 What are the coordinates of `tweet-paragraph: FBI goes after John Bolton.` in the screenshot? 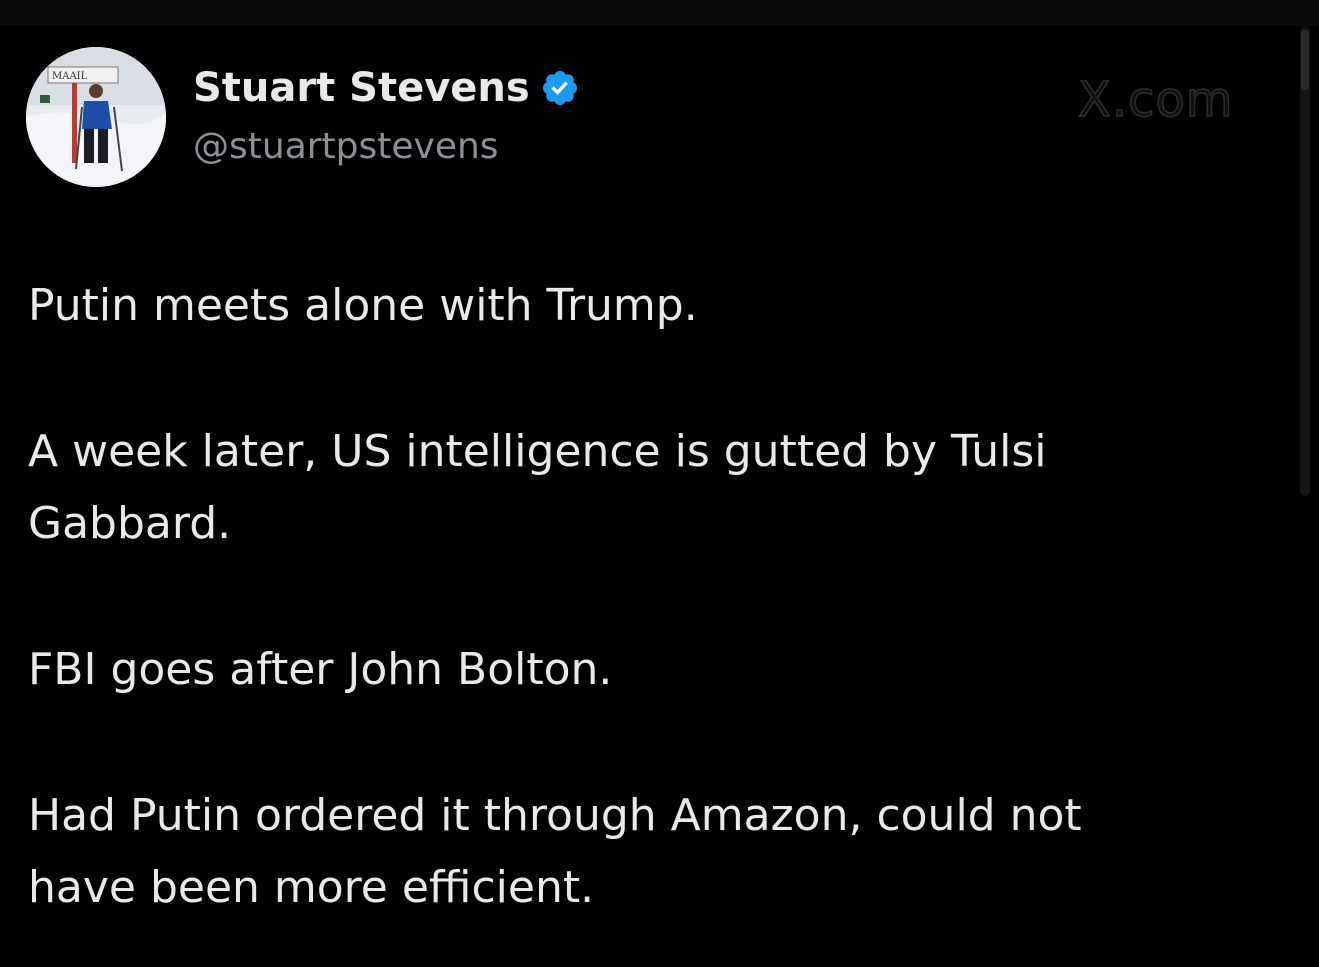 It's located at (320, 669).